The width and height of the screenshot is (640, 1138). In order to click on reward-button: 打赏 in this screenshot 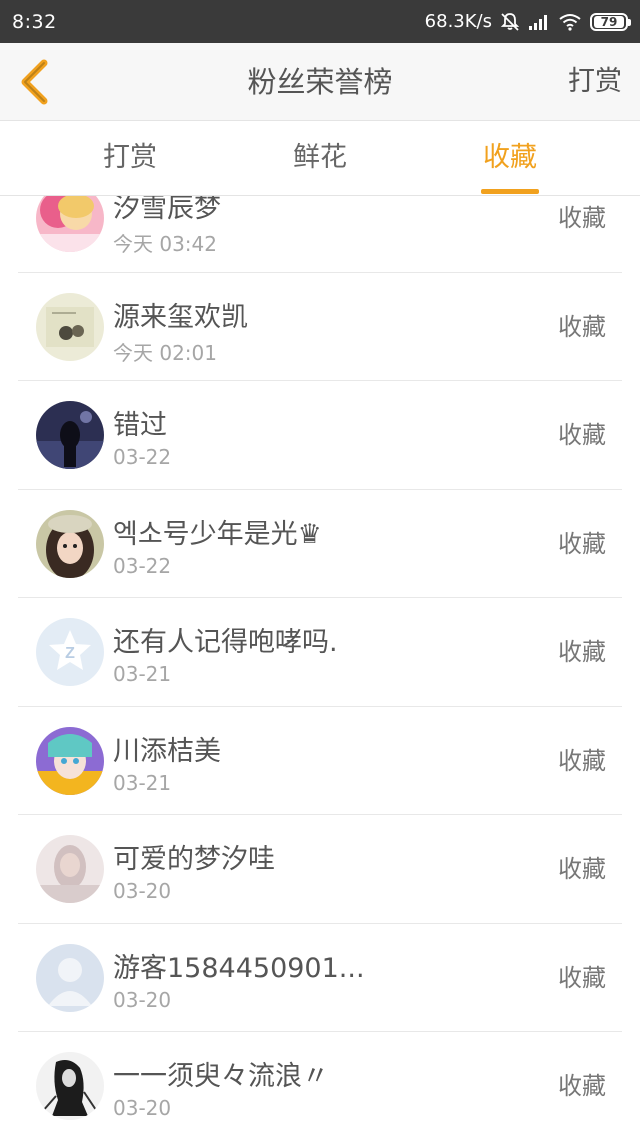, I will do `click(595, 82)`.